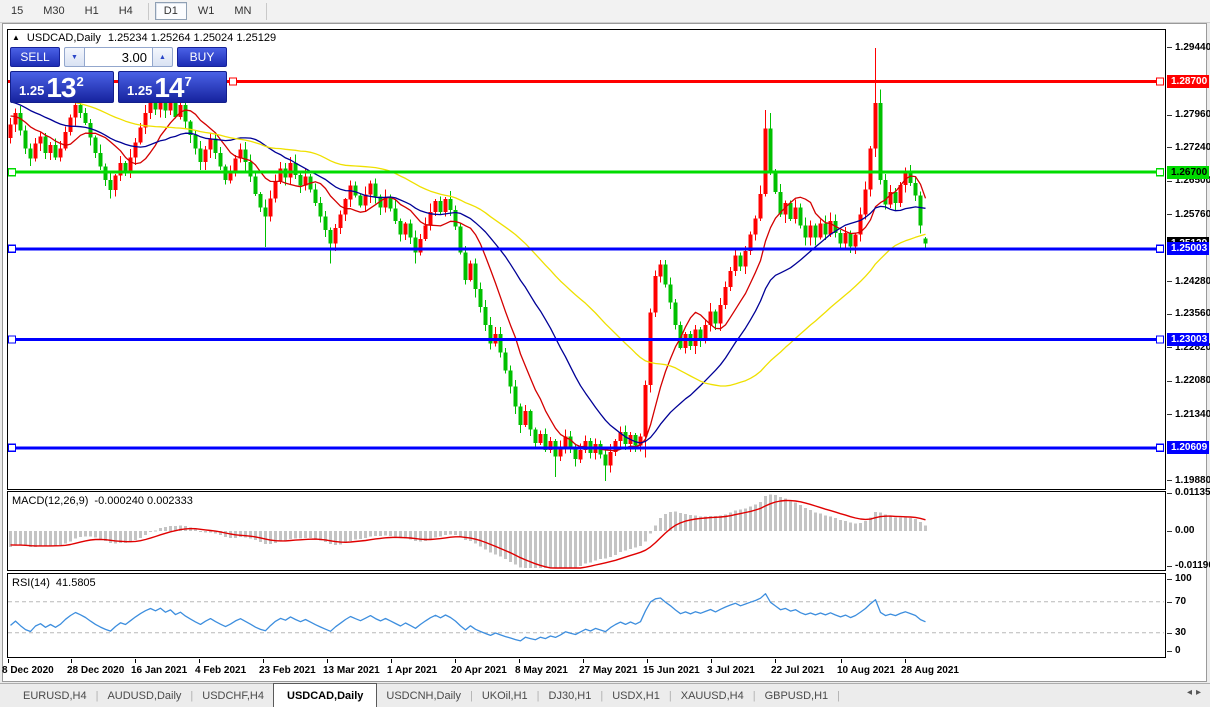 Image resolution: width=1210 pixels, height=707 pixels. Describe the element at coordinates (412, 670) in the screenshot. I see `date-axis-label: 1 Apr 2021` at that location.